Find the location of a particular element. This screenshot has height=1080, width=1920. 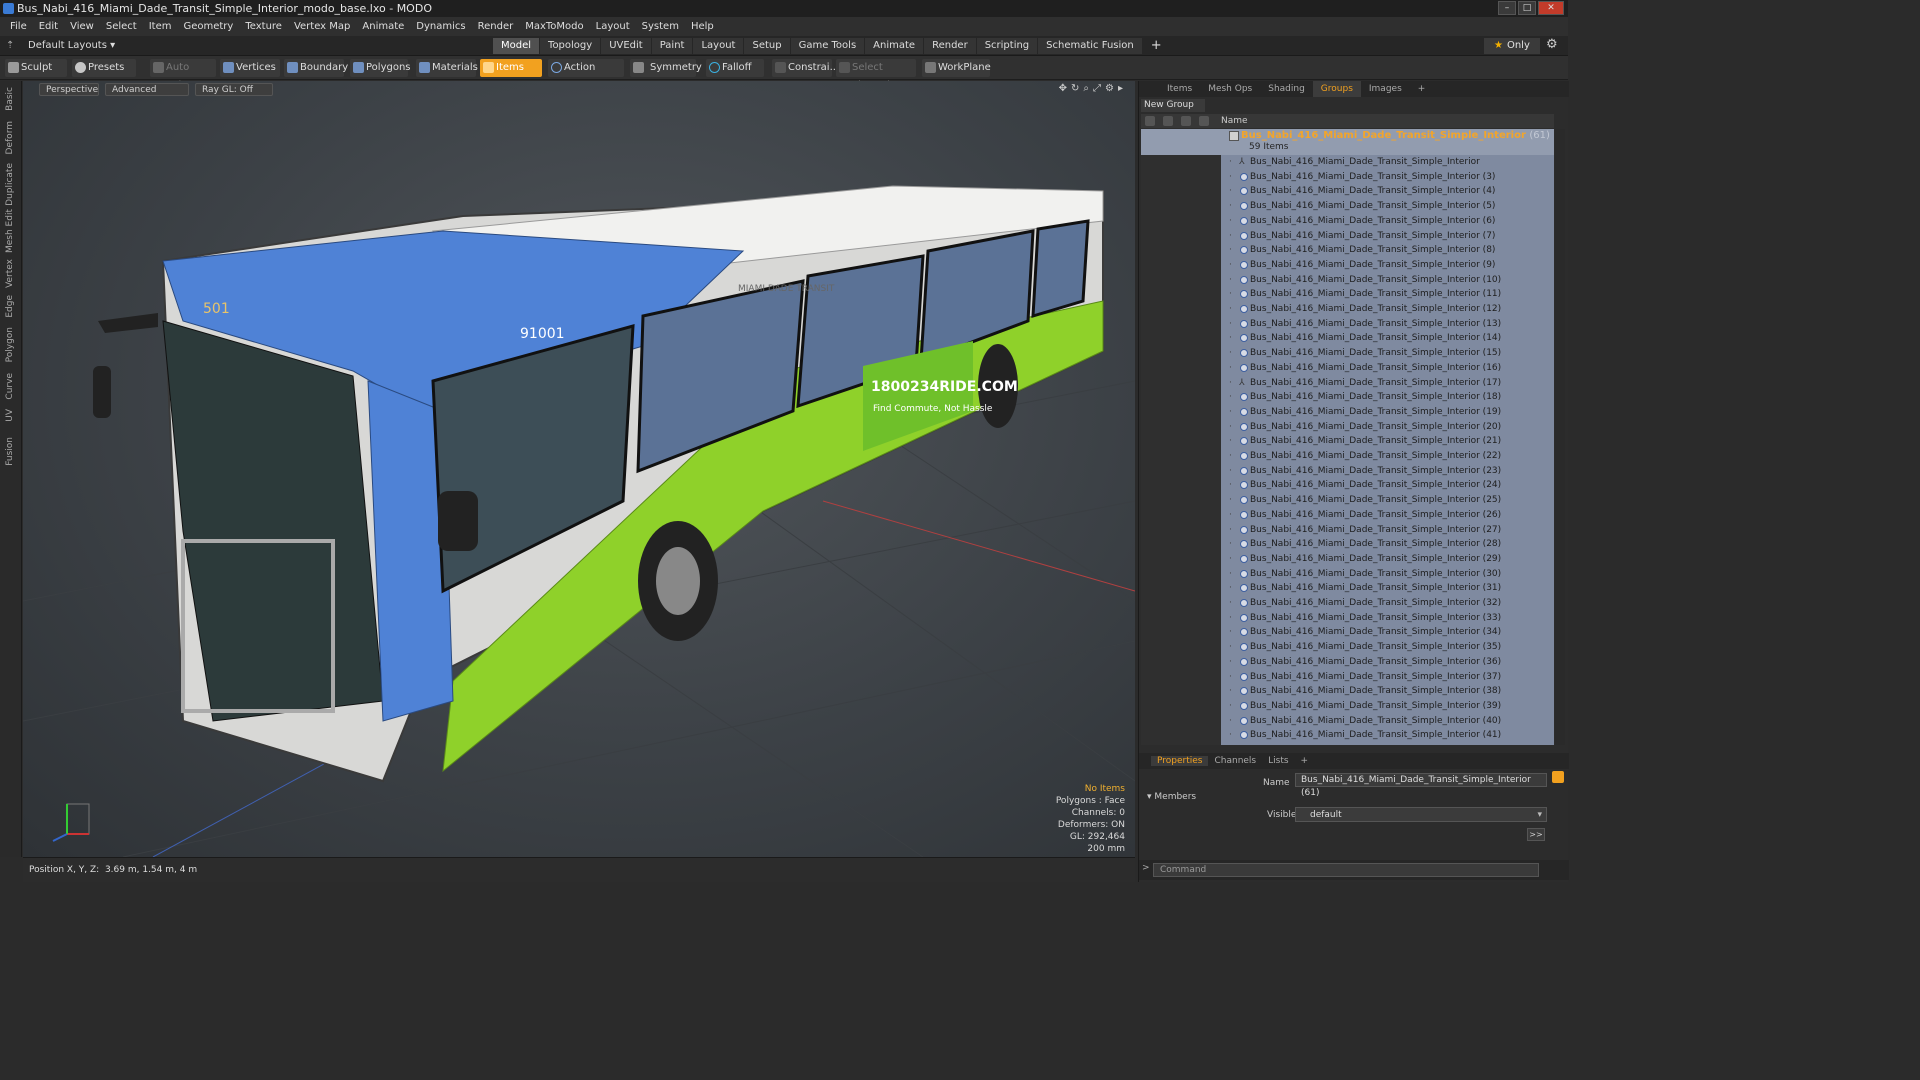

menu-help: Help is located at coordinates (702, 26).